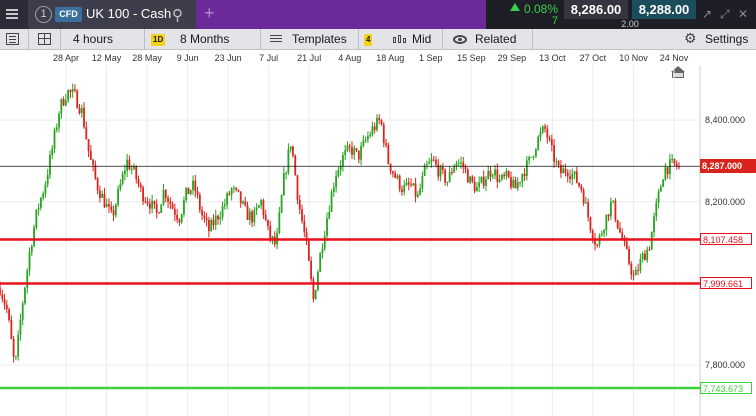 The image size is (756, 416). I want to click on expand-icon: ⤢, so click(725, 14).